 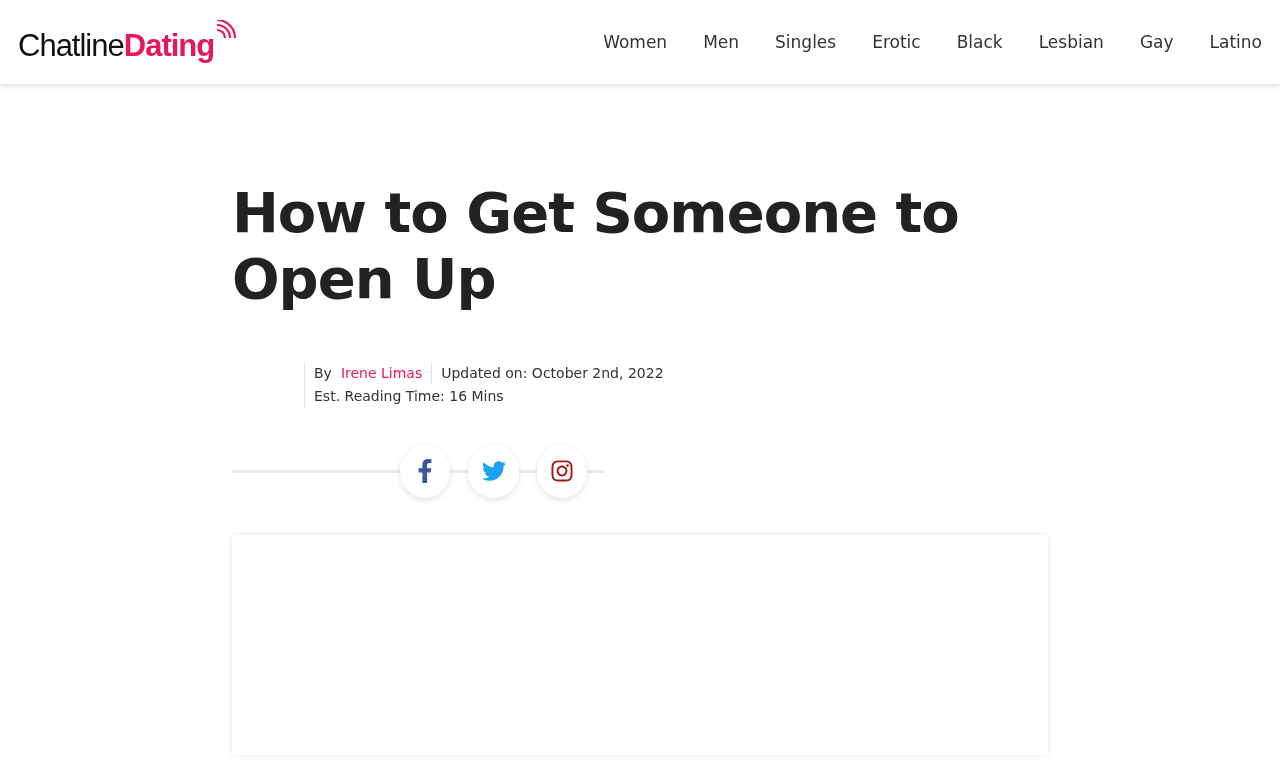 I want to click on updated-date: Updated on: October 2nd, 2022, so click(x=552, y=373).